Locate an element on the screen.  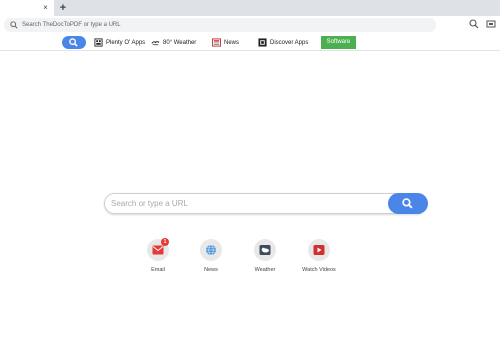
new-tab-button: + is located at coordinates (63, 8).